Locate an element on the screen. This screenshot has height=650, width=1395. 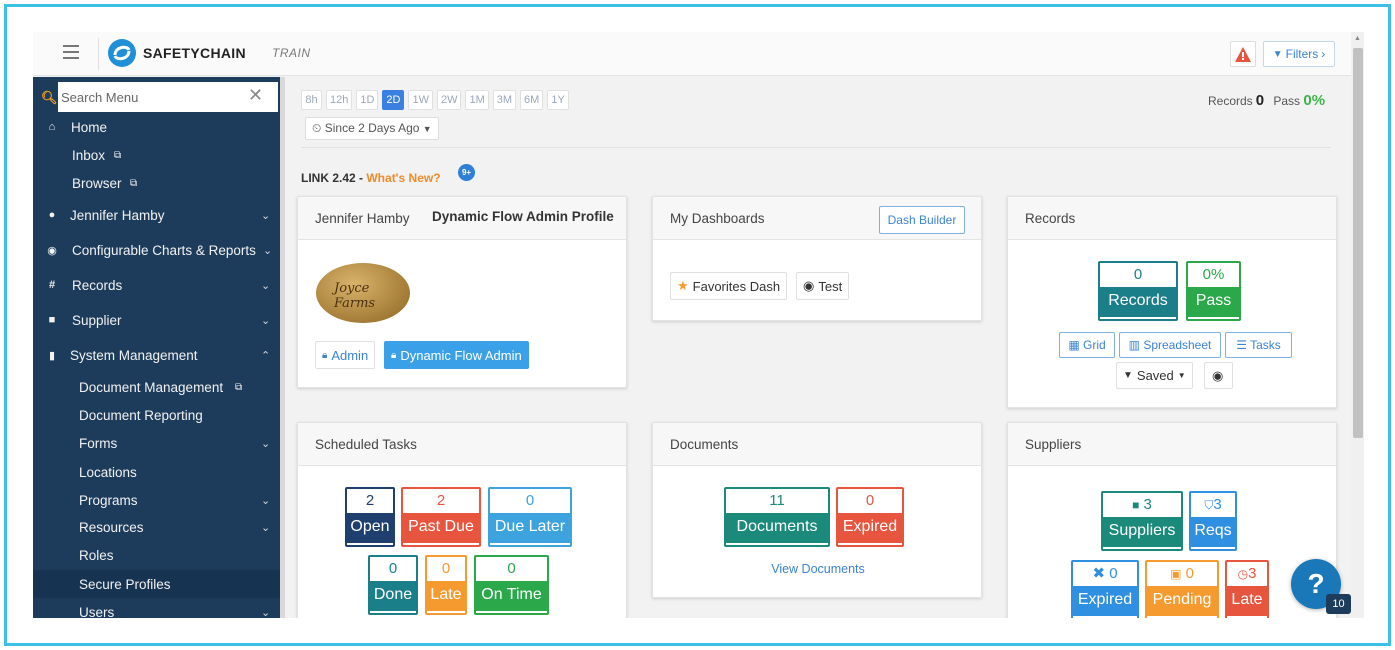
on-time-stat: 0 On Time is located at coordinates (511, 585).